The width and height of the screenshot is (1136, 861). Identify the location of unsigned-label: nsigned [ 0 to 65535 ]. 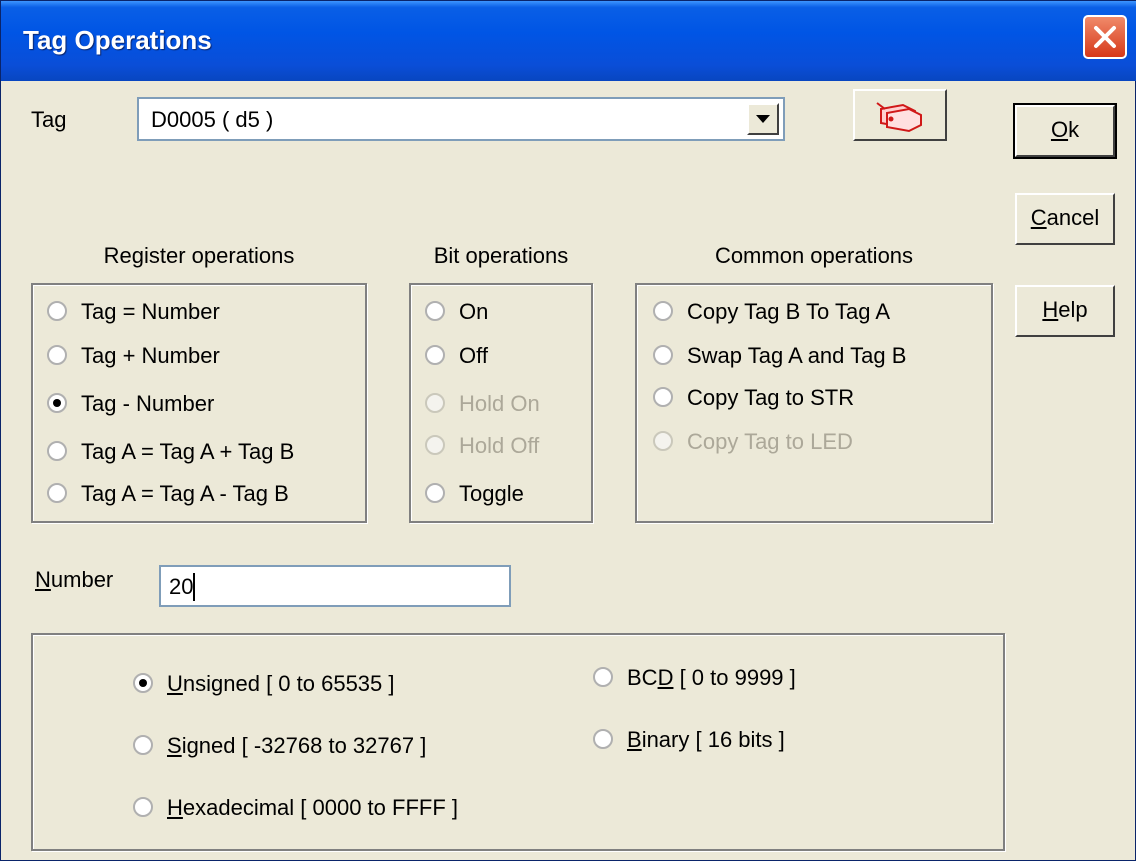
(288, 683).